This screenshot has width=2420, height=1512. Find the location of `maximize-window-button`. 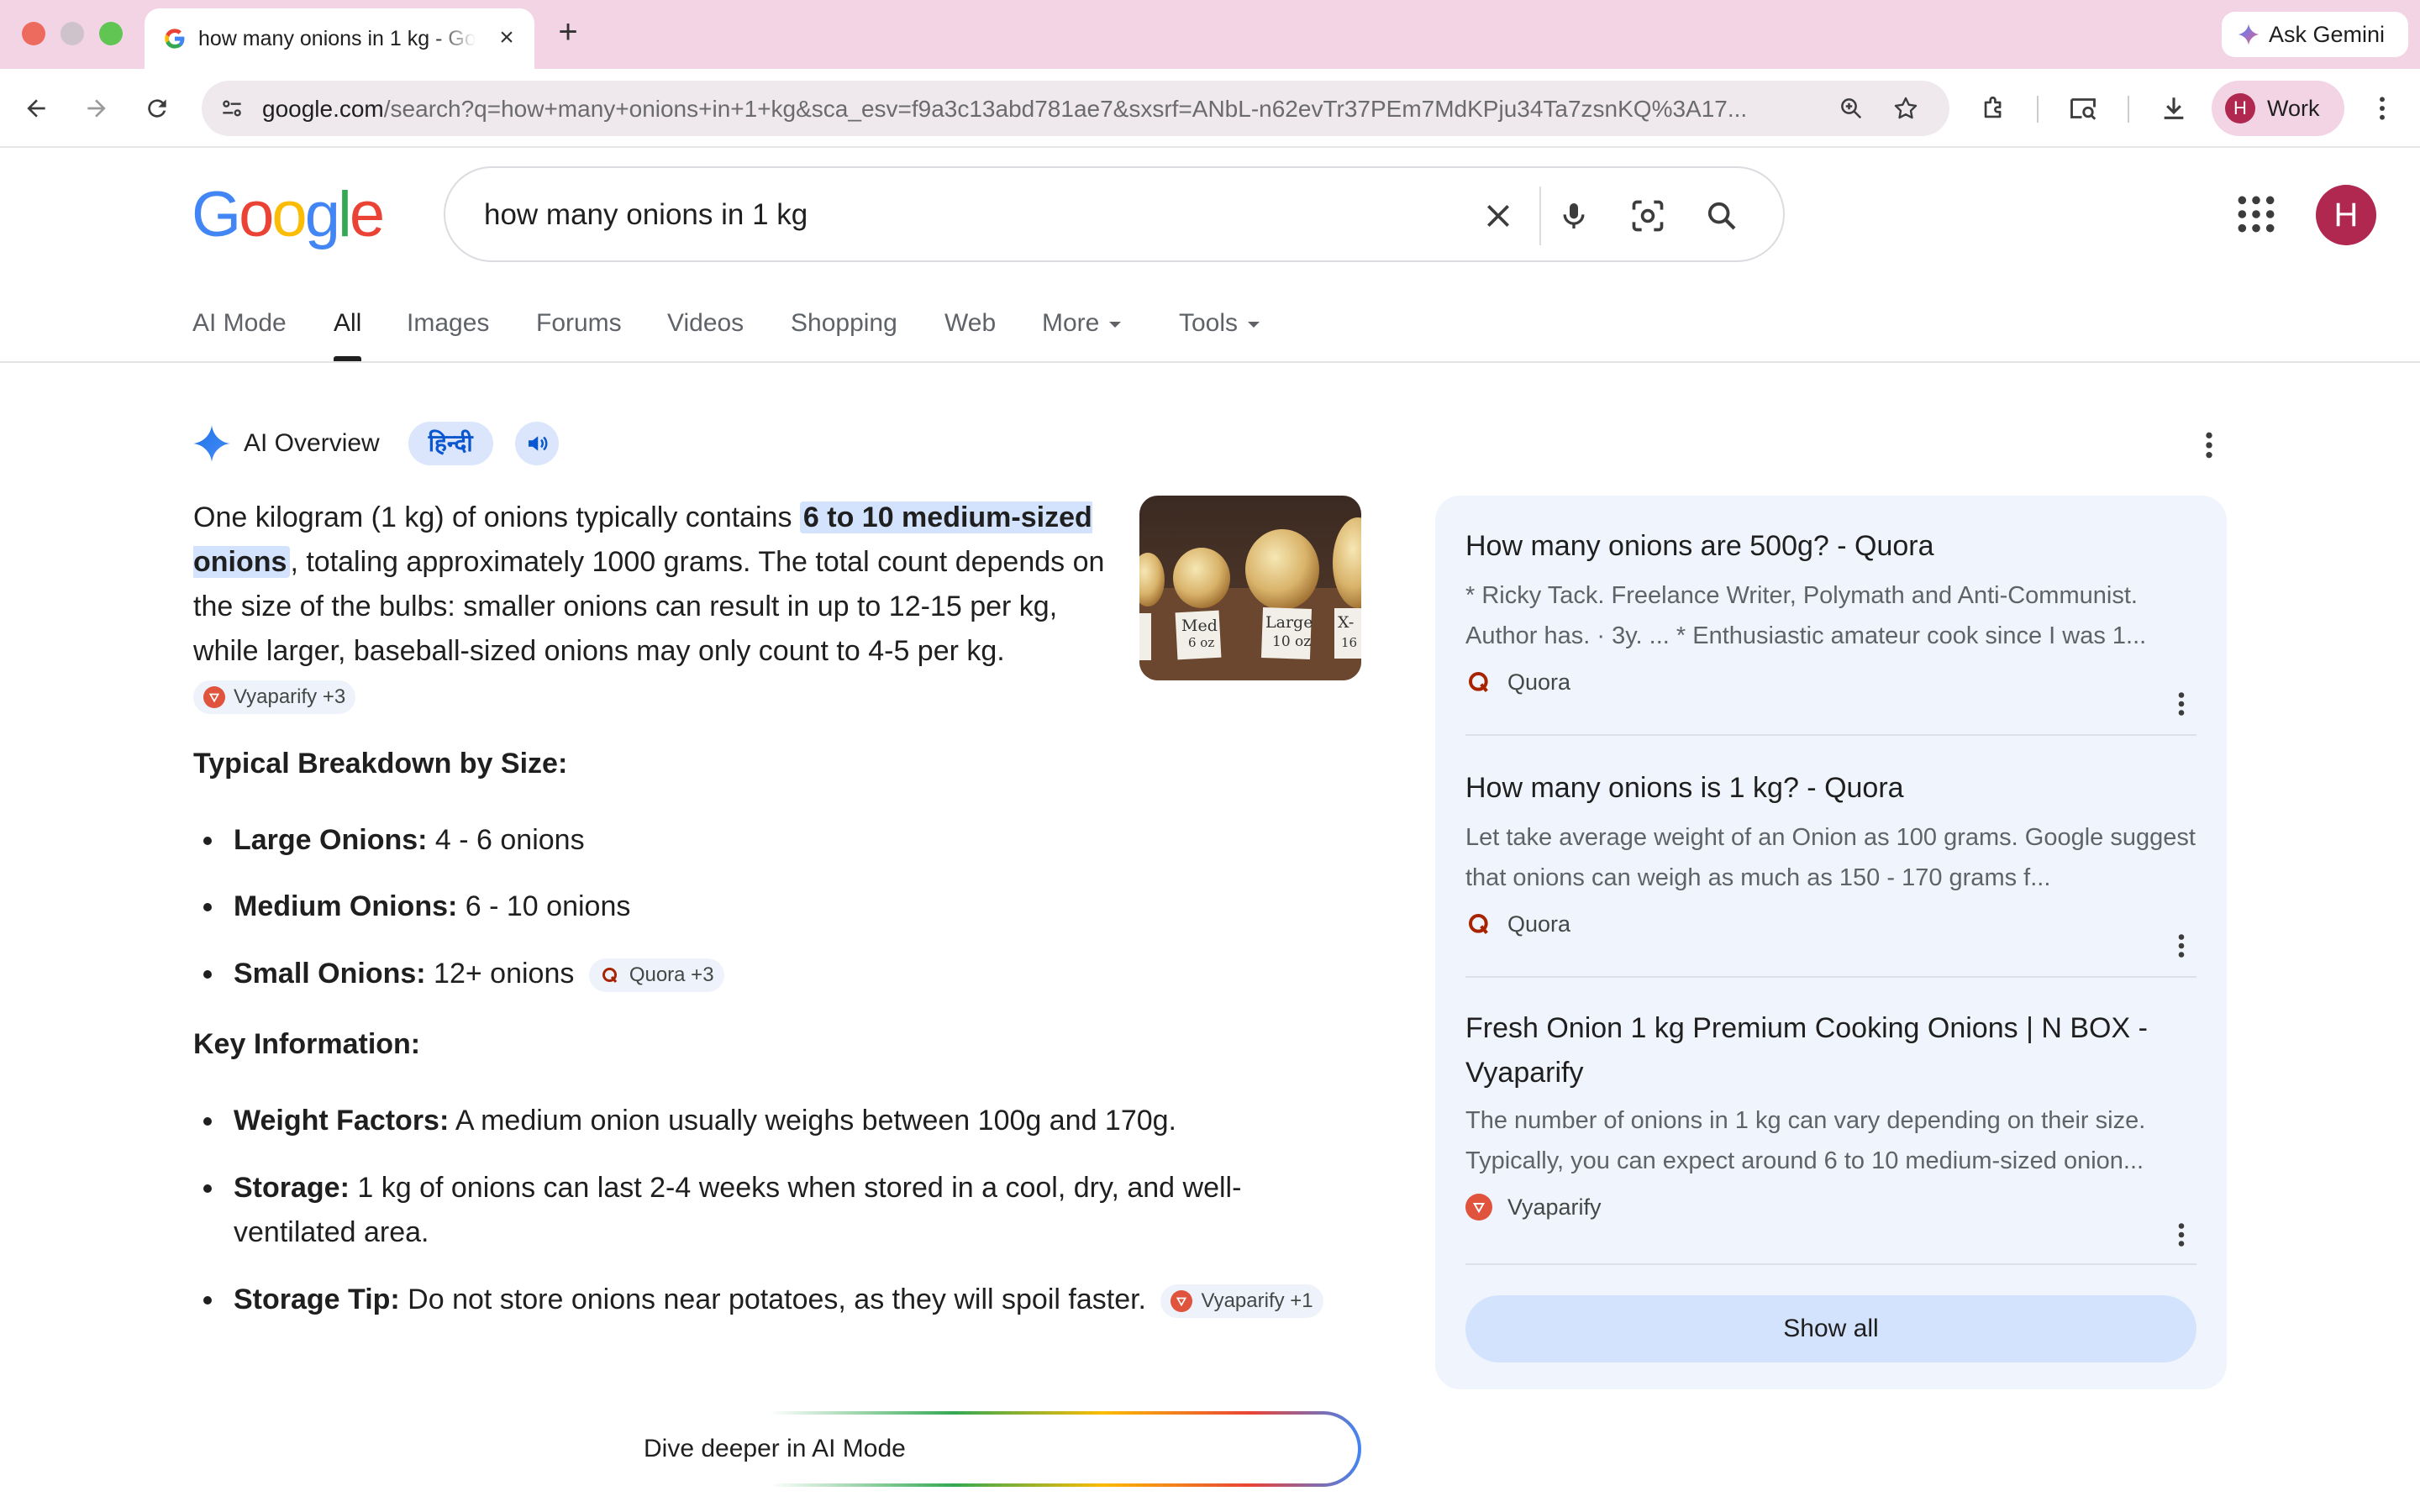

maximize-window-button is located at coordinates (111, 33).